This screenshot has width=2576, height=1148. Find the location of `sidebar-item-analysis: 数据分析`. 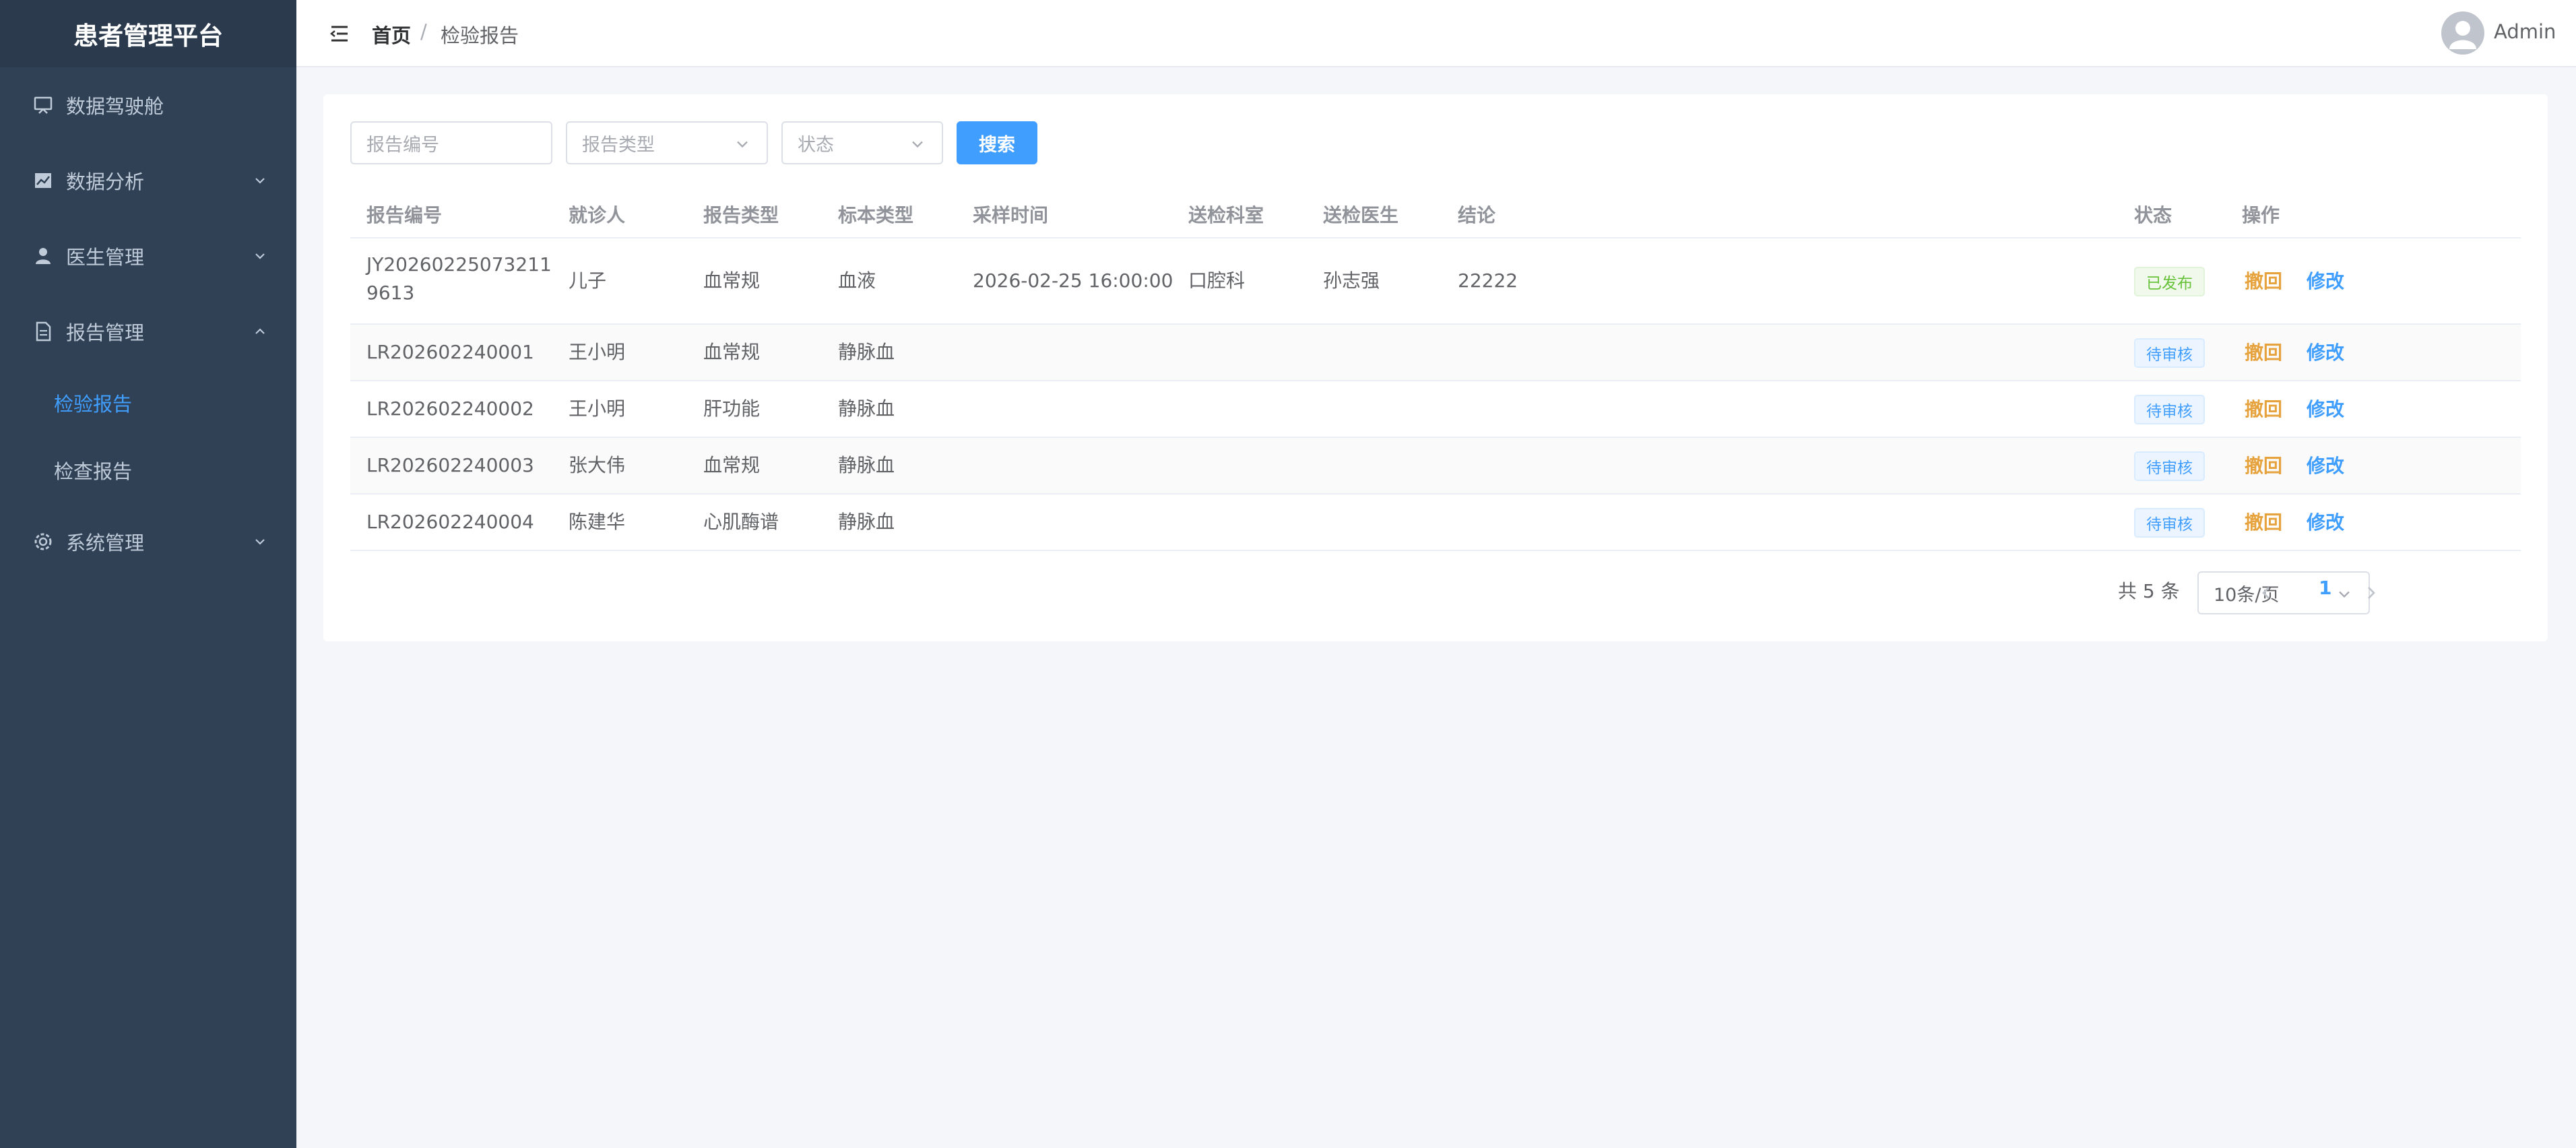

sidebar-item-analysis: 数据分析 is located at coordinates (148, 180).